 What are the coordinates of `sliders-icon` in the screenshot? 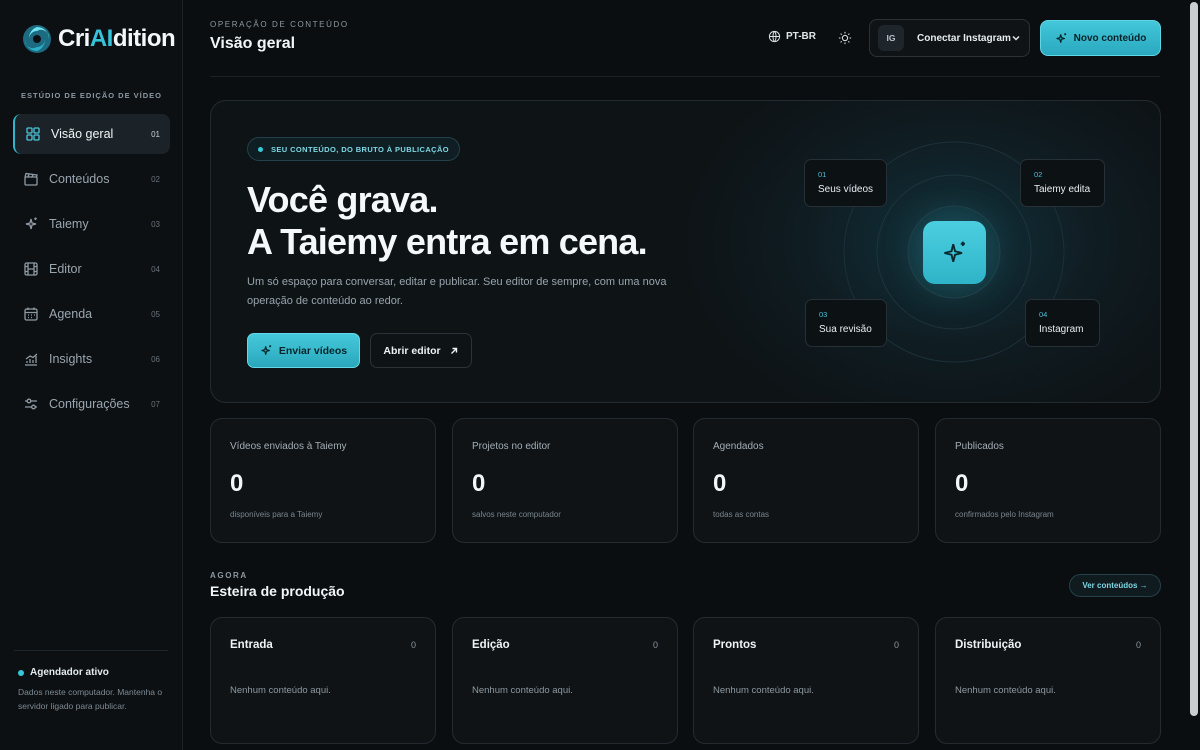 It's located at (31, 404).